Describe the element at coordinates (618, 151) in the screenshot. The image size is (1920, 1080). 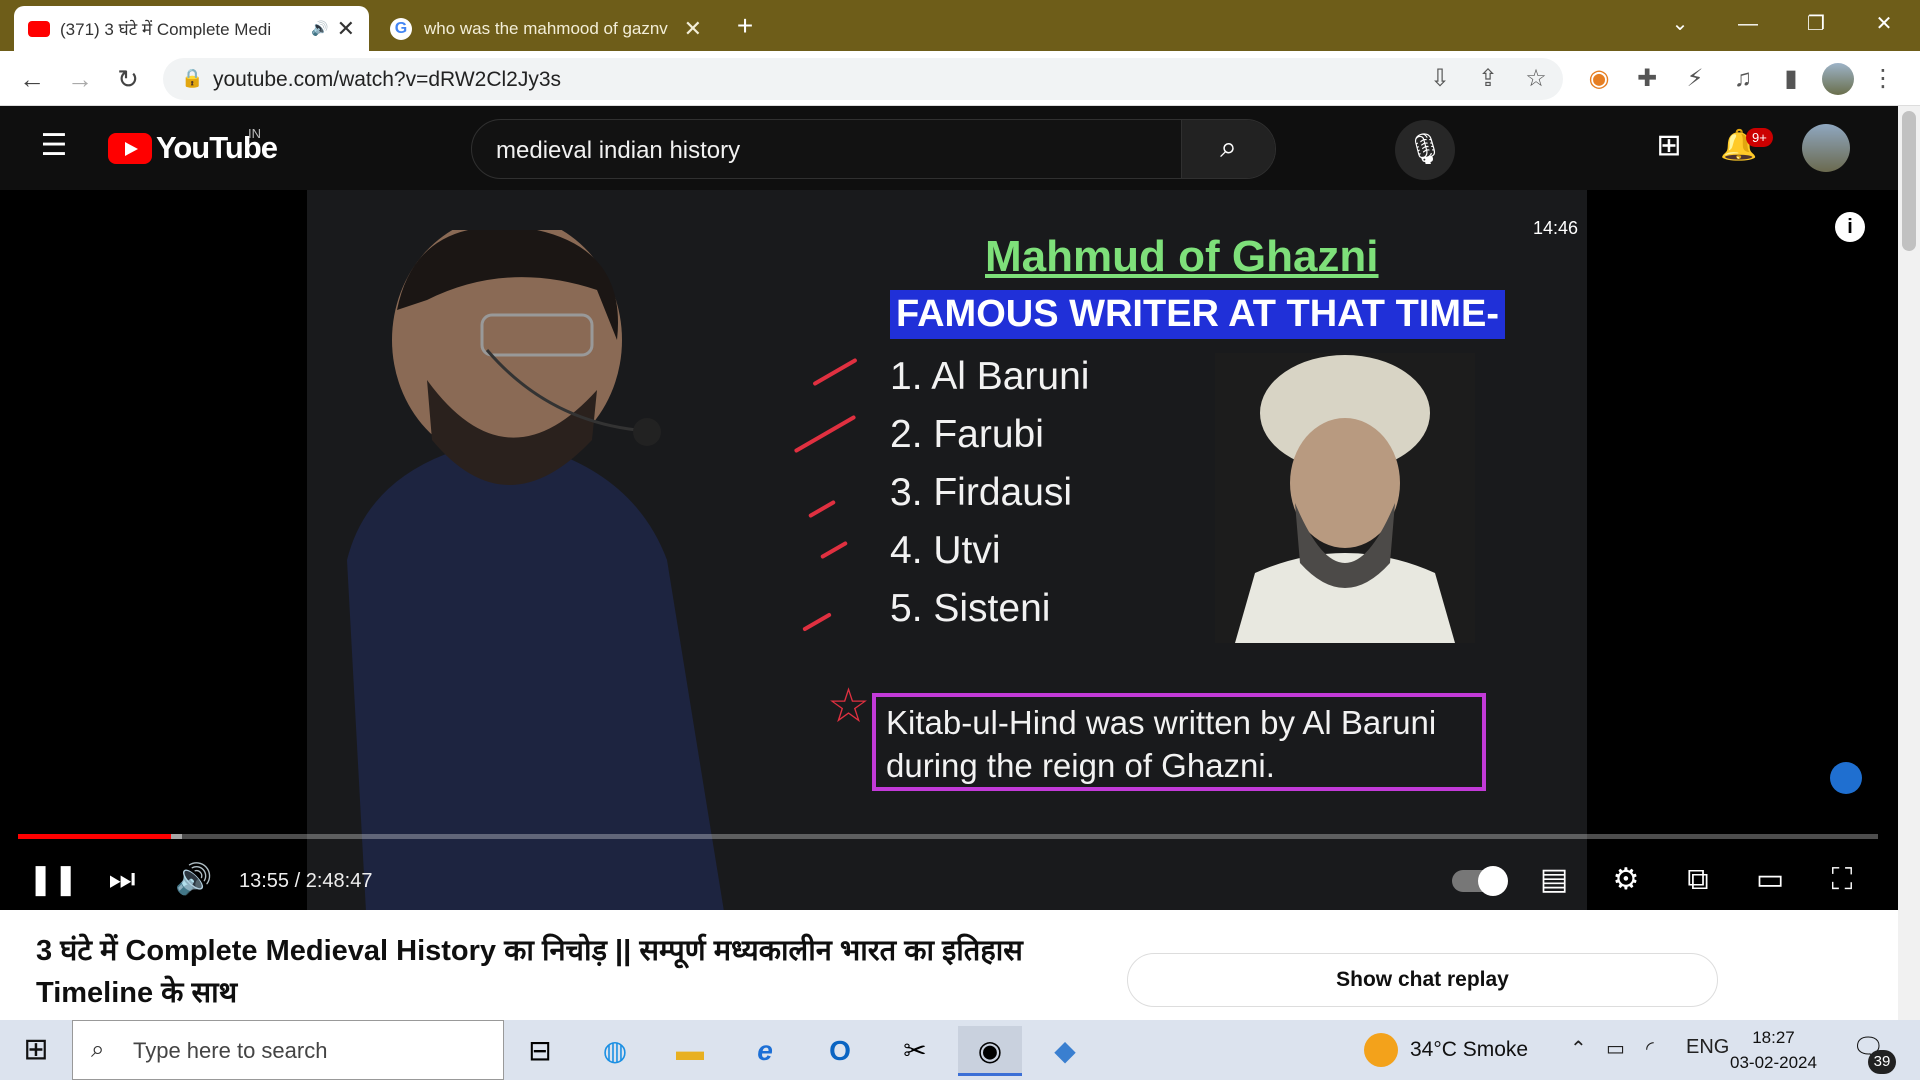
I see `search-input: medieval indian history` at that location.